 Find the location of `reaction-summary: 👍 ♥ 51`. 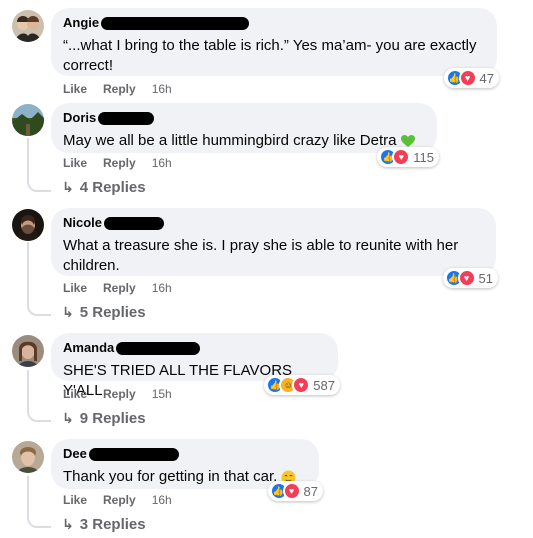

reaction-summary: 👍 ♥ 51 is located at coordinates (470, 278).